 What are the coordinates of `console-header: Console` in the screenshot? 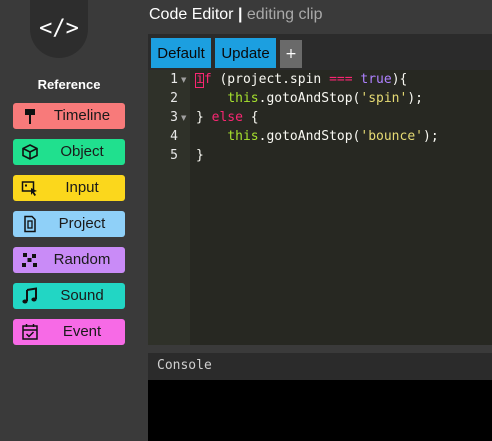 It's located at (320, 366).